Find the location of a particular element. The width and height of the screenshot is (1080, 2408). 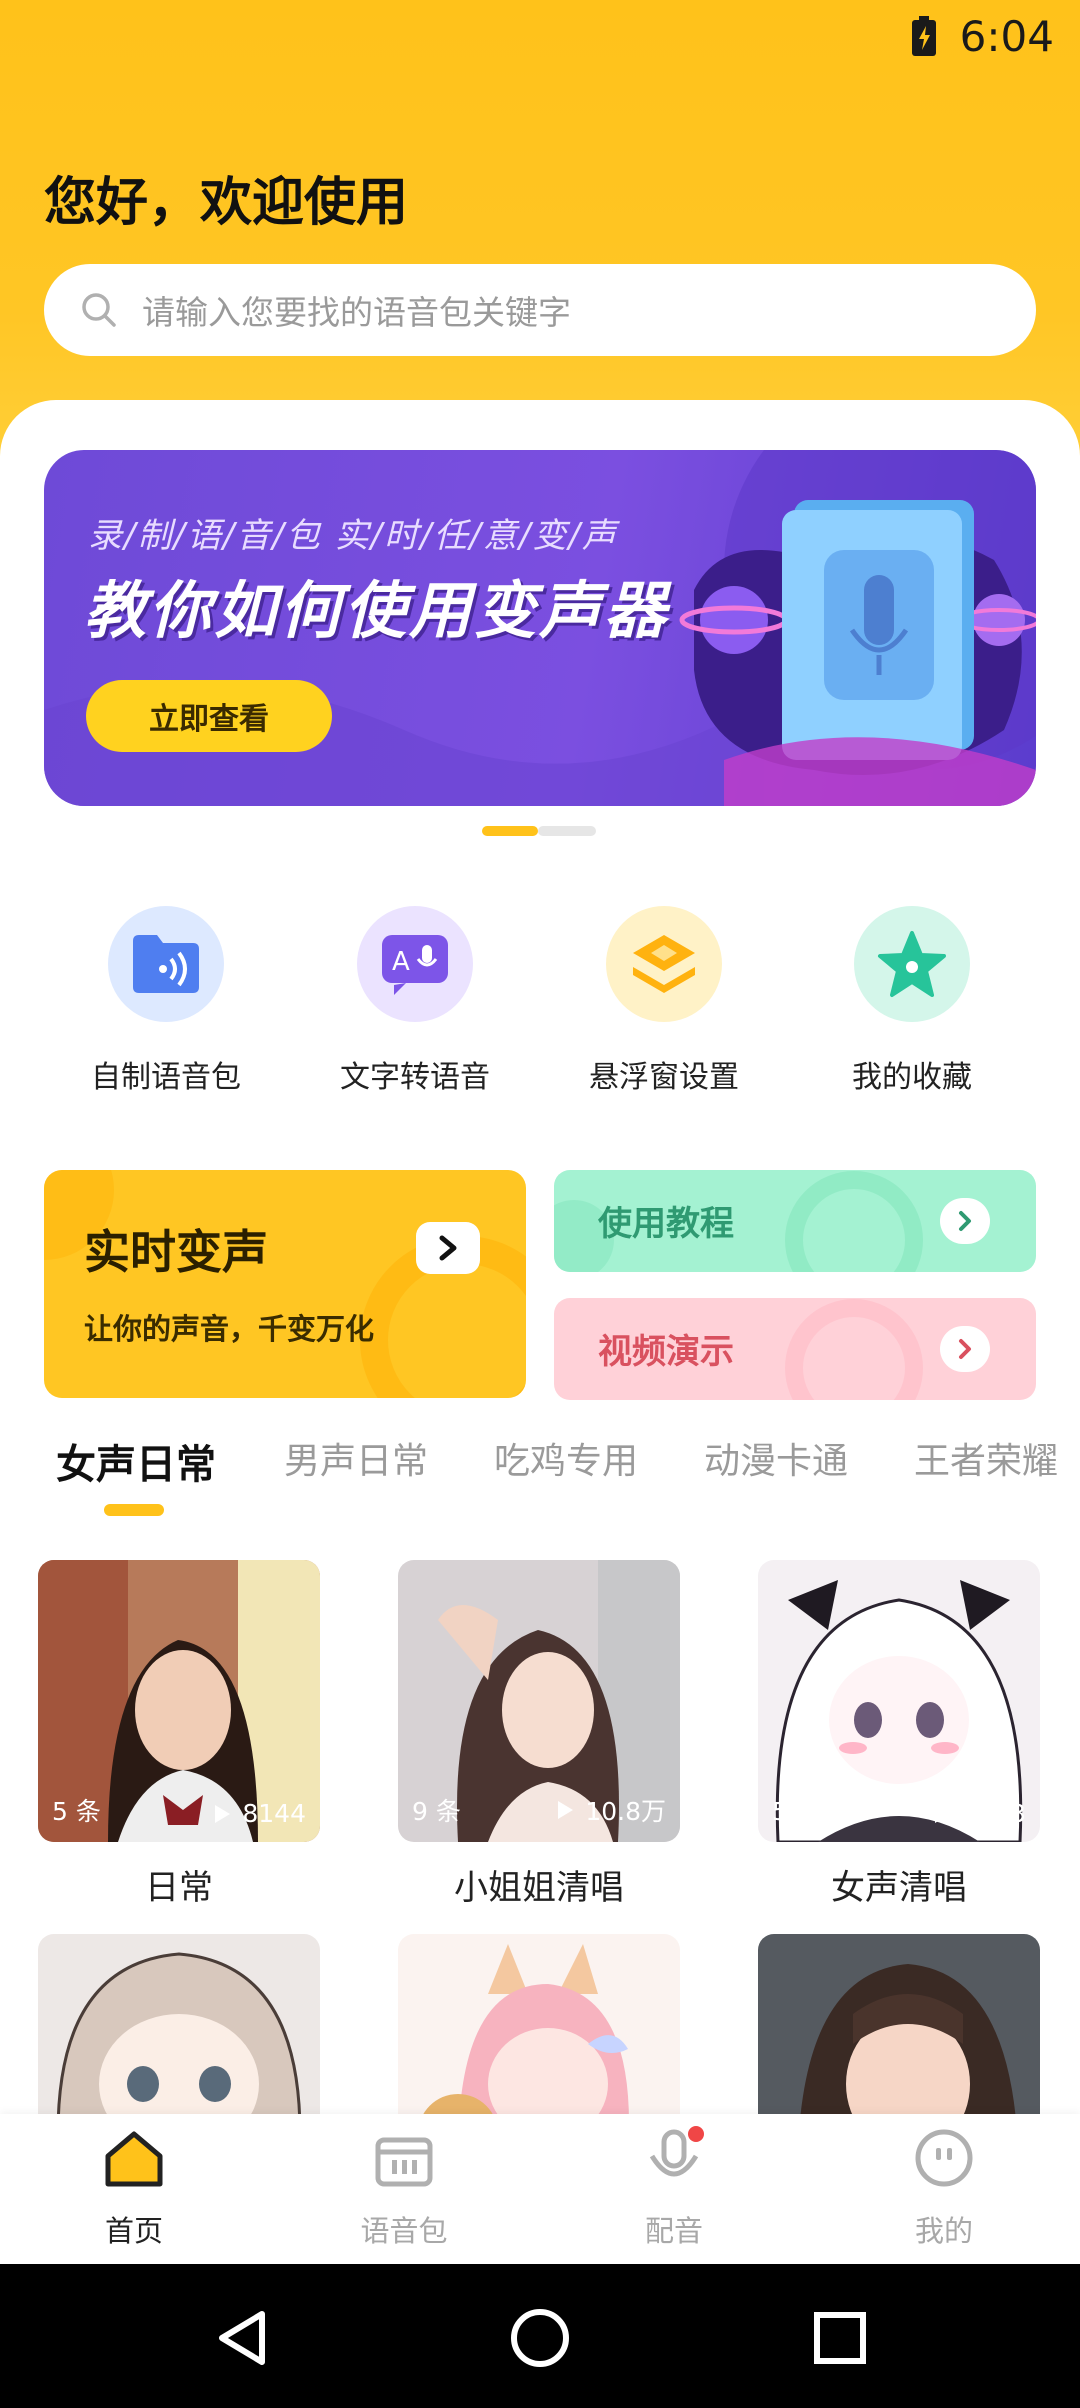

bottom-navigation: 首页 语音包 配音 我的 is located at coordinates (540, 2189).